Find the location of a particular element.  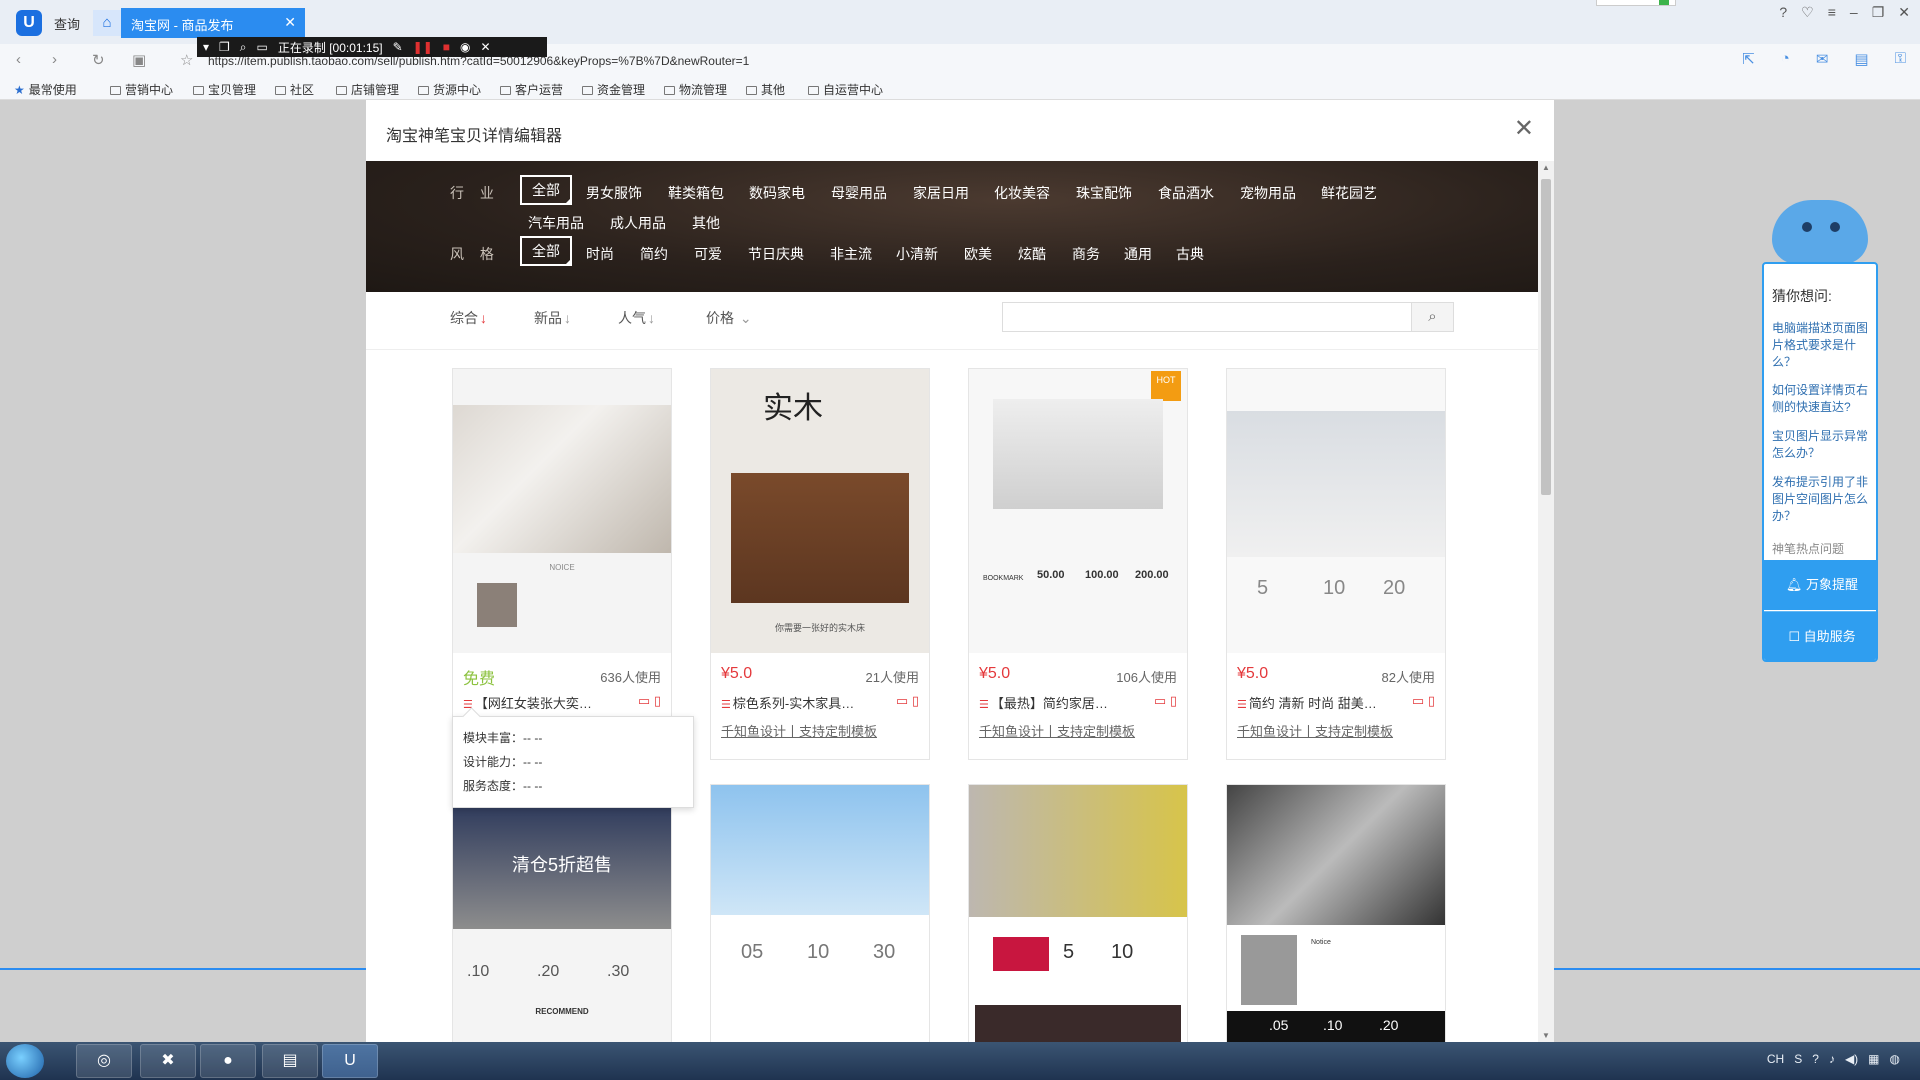

template-thumbnail: NOICE is located at coordinates (562, 511).